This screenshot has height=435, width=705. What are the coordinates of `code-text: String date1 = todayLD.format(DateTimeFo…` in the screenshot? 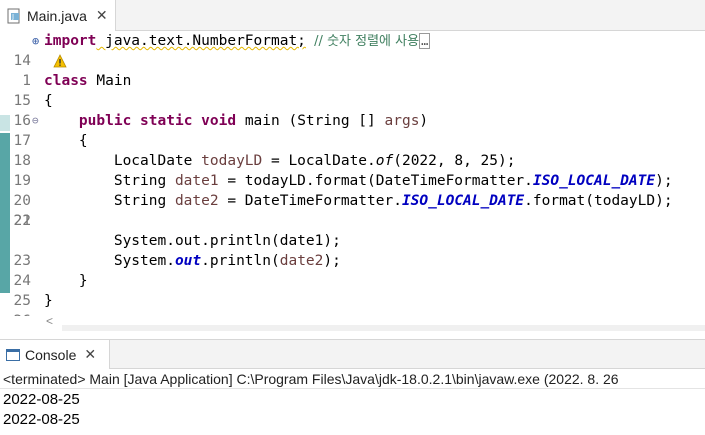 It's located at (393, 181).